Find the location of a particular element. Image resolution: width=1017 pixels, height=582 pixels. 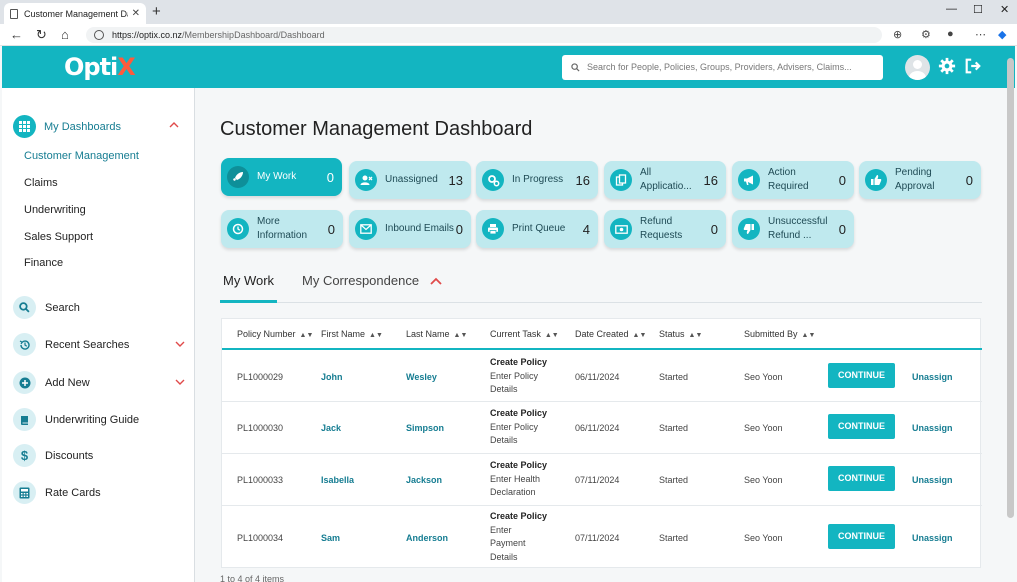

close-tab-icon: ✕ is located at coordinates (136, 13).